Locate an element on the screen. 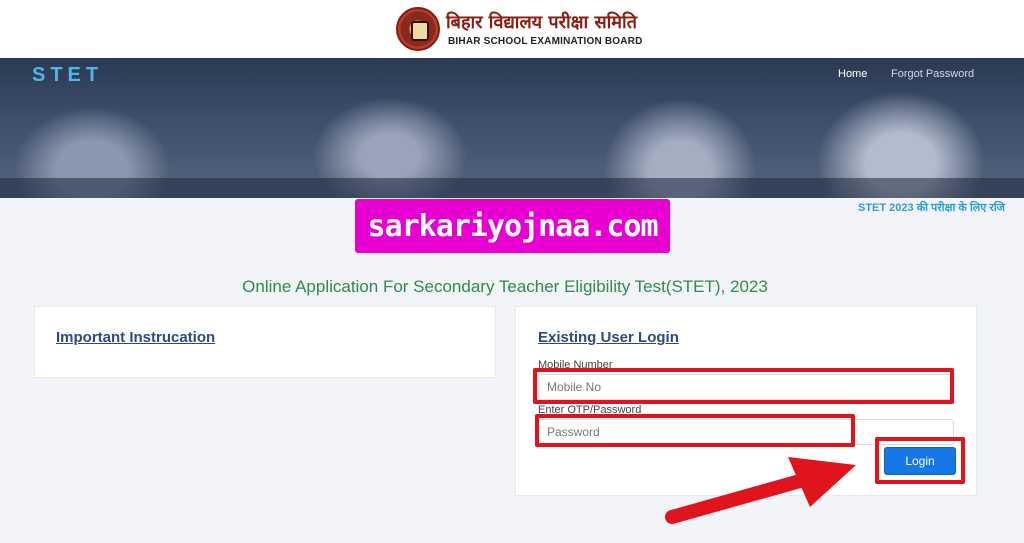 This screenshot has height=543, width=1024. instructions-card: Important Instrucation is located at coordinates (265, 342).